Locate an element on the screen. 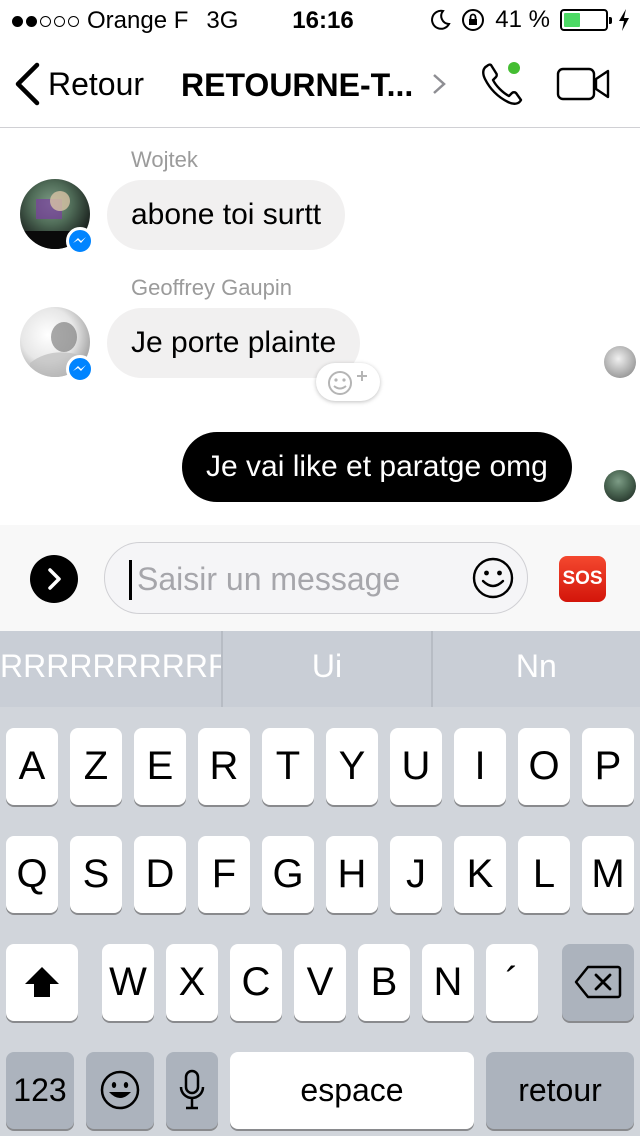 This screenshot has width=640, height=1136. orientation-lock-icon is located at coordinates (473, 20).